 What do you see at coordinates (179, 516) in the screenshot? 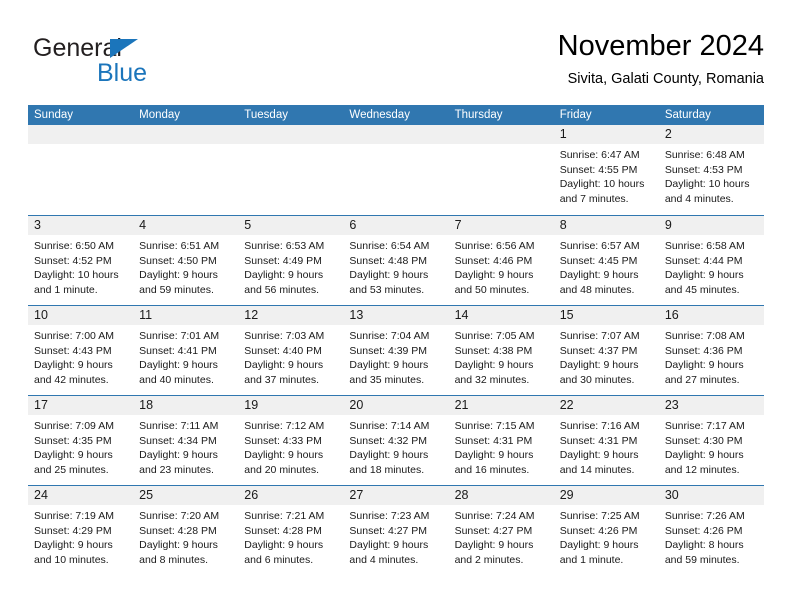
I see `sunrise-text: Sunrise: 7:20 AM` at bounding box center [179, 516].